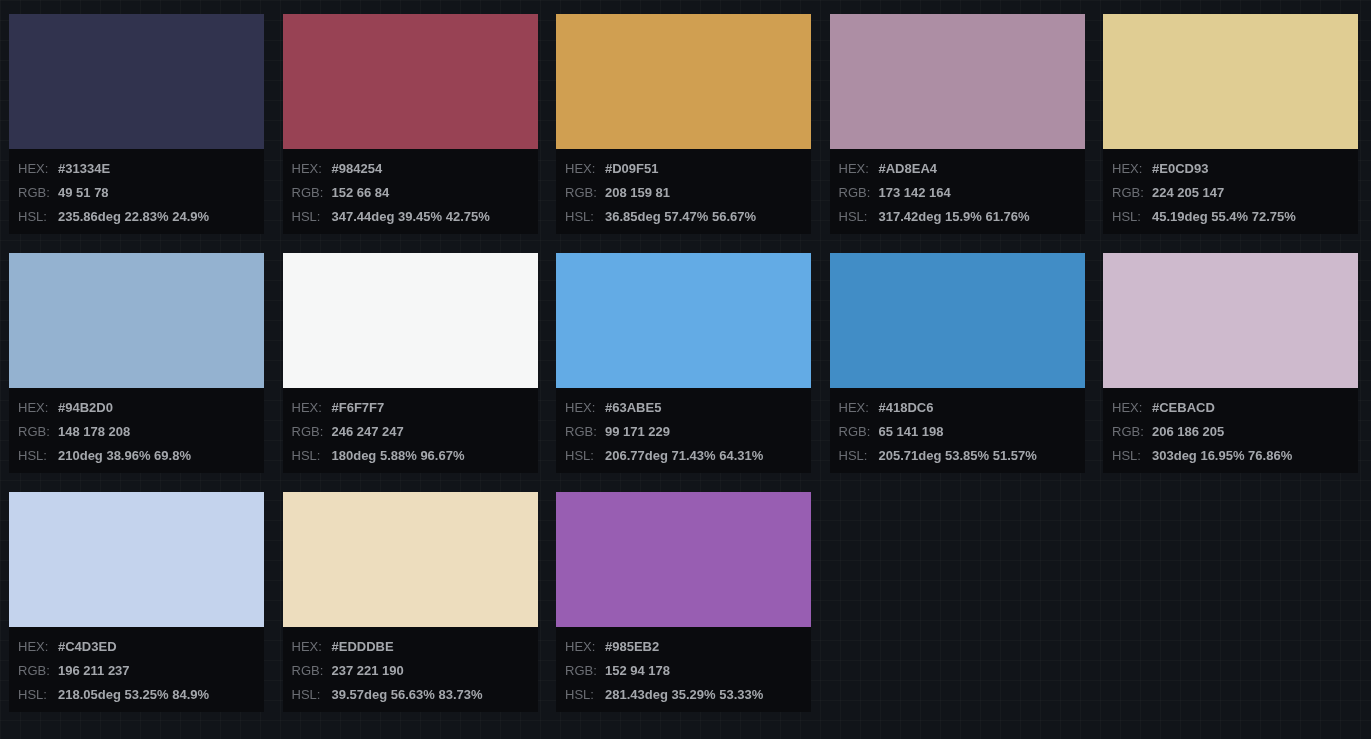 This screenshot has width=1371, height=739. Describe the element at coordinates (681, 217) in the screenshot. I see `color-value: 36.85deg 57.47% 56.67%` at that location.